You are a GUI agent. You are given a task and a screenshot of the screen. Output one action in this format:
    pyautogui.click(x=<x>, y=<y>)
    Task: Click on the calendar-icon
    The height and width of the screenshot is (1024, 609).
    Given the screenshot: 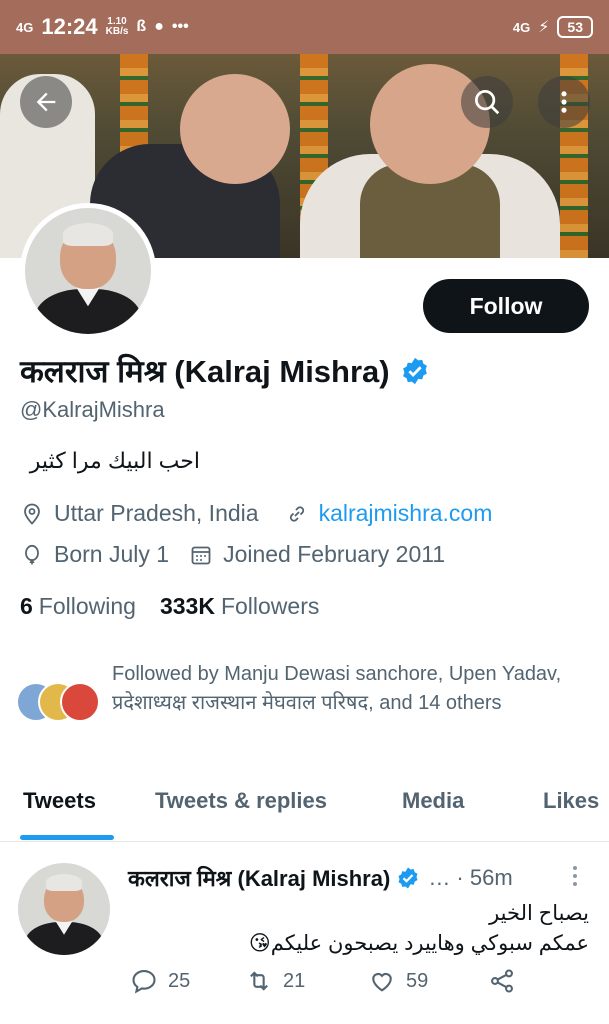 What is the action you would take?
    pyautogui.click(x=201, y=555)
    